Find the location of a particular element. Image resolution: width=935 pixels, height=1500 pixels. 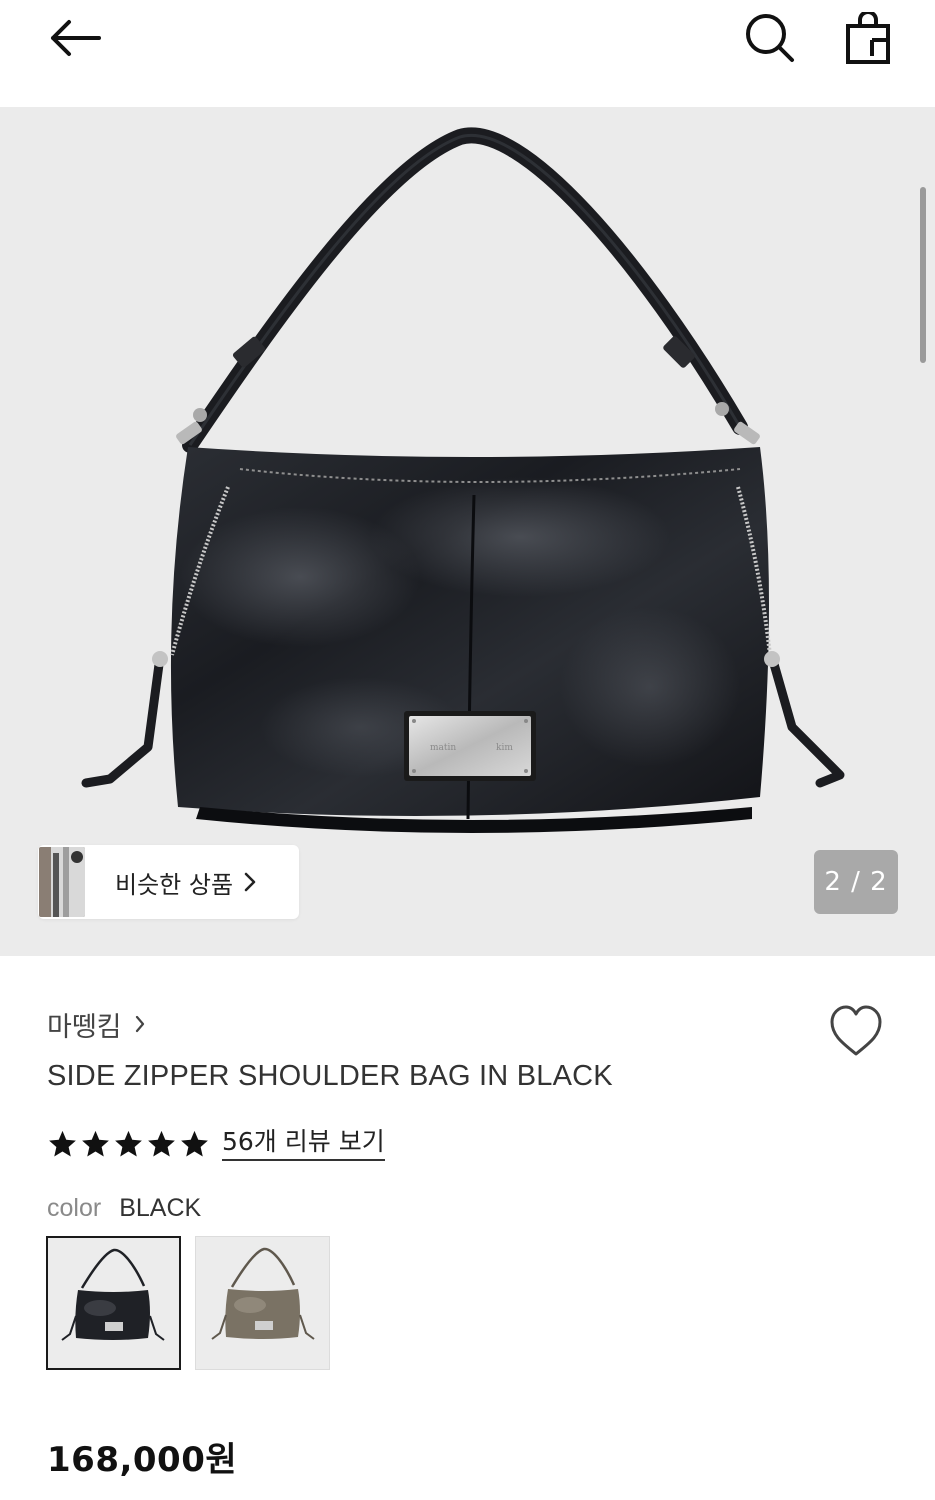

back-button is located at coordinates (75, 38).